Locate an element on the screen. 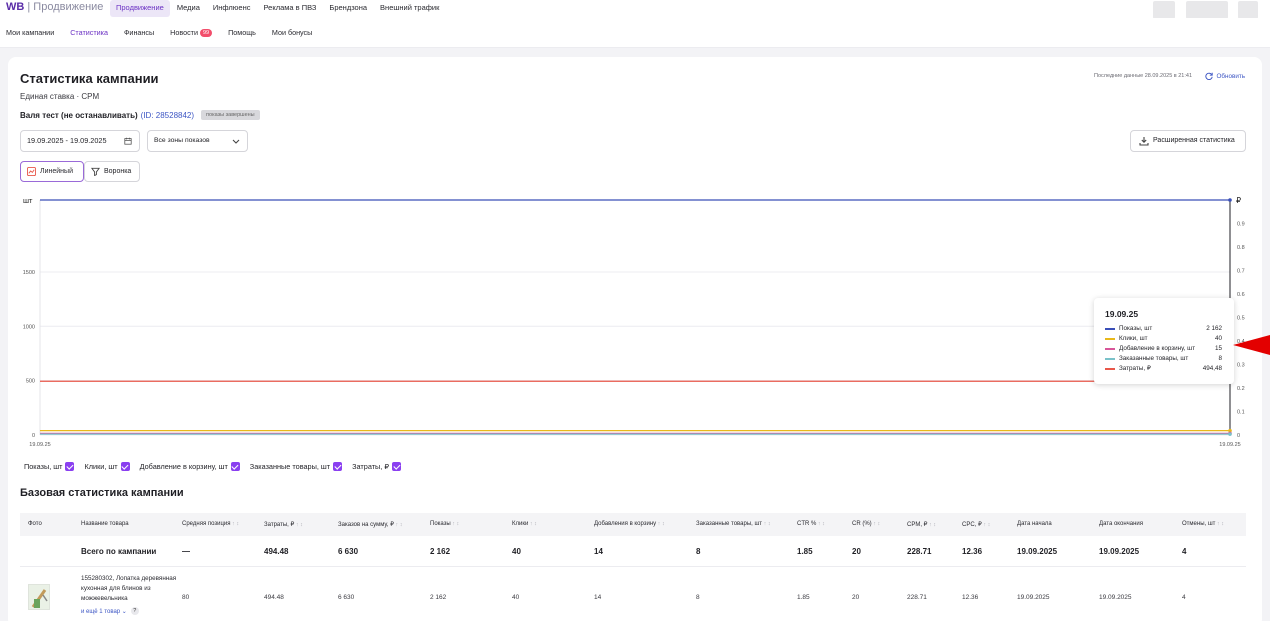  table-cell: 19.09.2025 is located at coordinates (1033, 597).